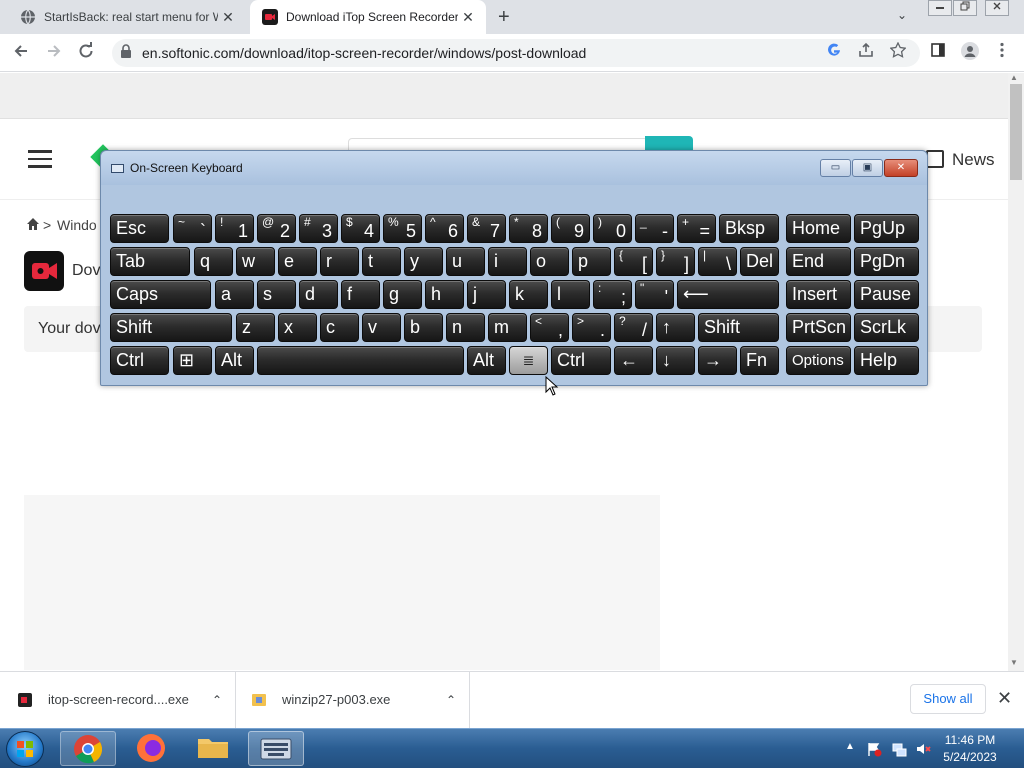 Image resolution: width=1024 pixels, height=771 pixels. What do you see at coordinates (1014, 662) in the screenshot?
I see `scroll-down-arrow-icon: ▼` at bounding box center [1014, 662].